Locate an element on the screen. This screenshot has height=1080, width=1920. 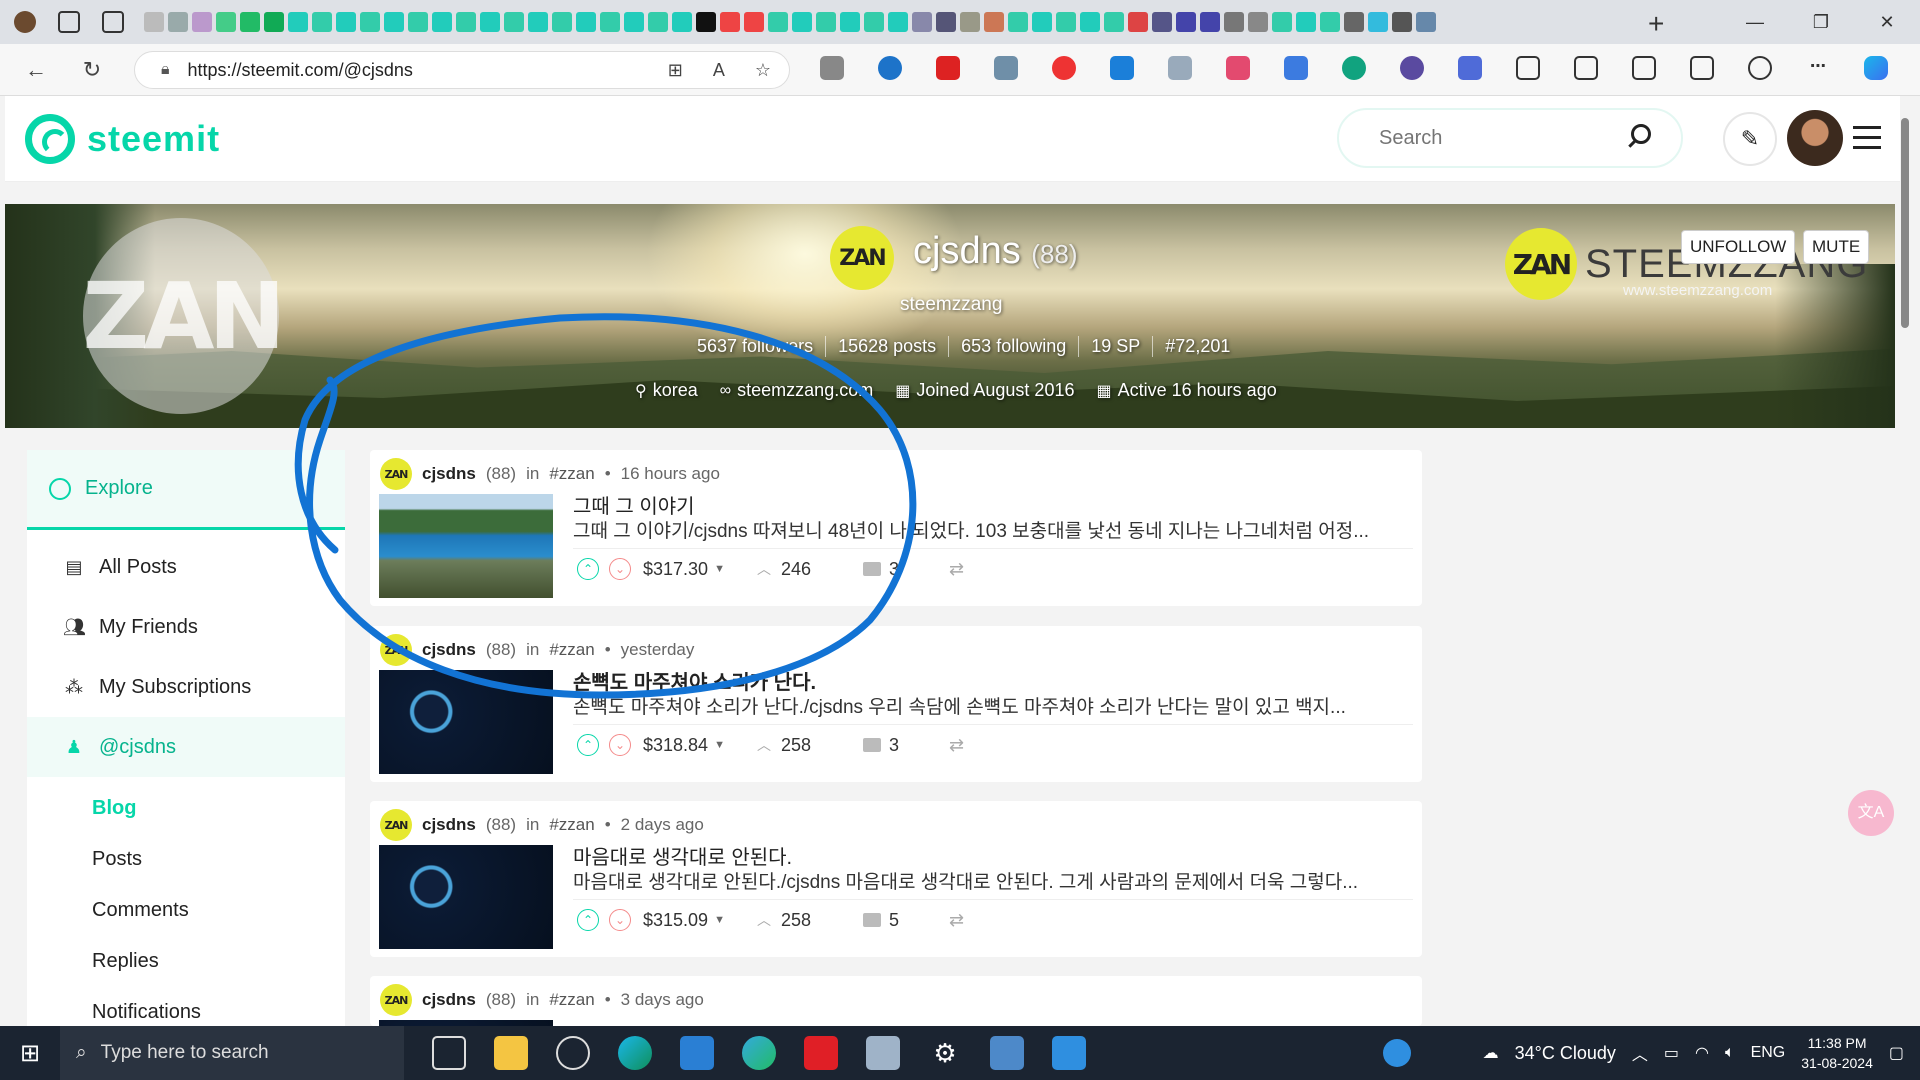
extensions-puzzle-icon is located at coordinates (1528, 68).